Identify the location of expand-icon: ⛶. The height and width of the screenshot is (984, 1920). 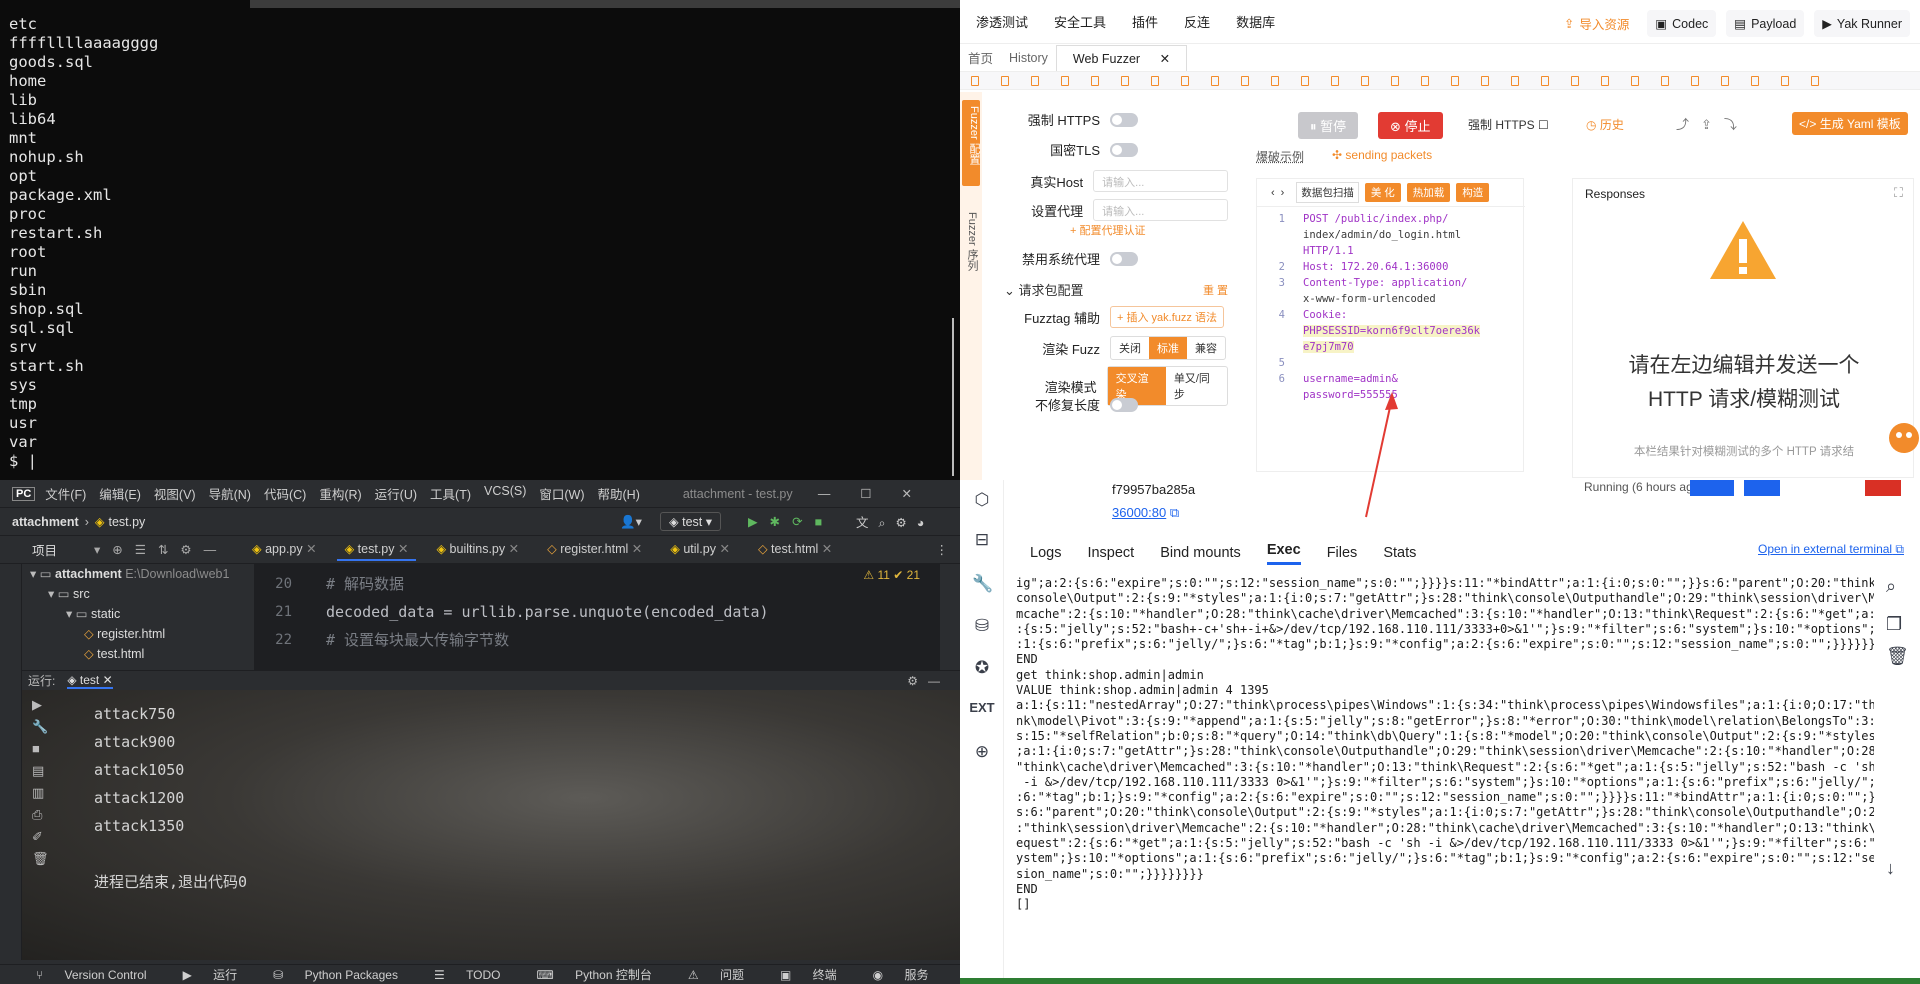
(1898, 193).